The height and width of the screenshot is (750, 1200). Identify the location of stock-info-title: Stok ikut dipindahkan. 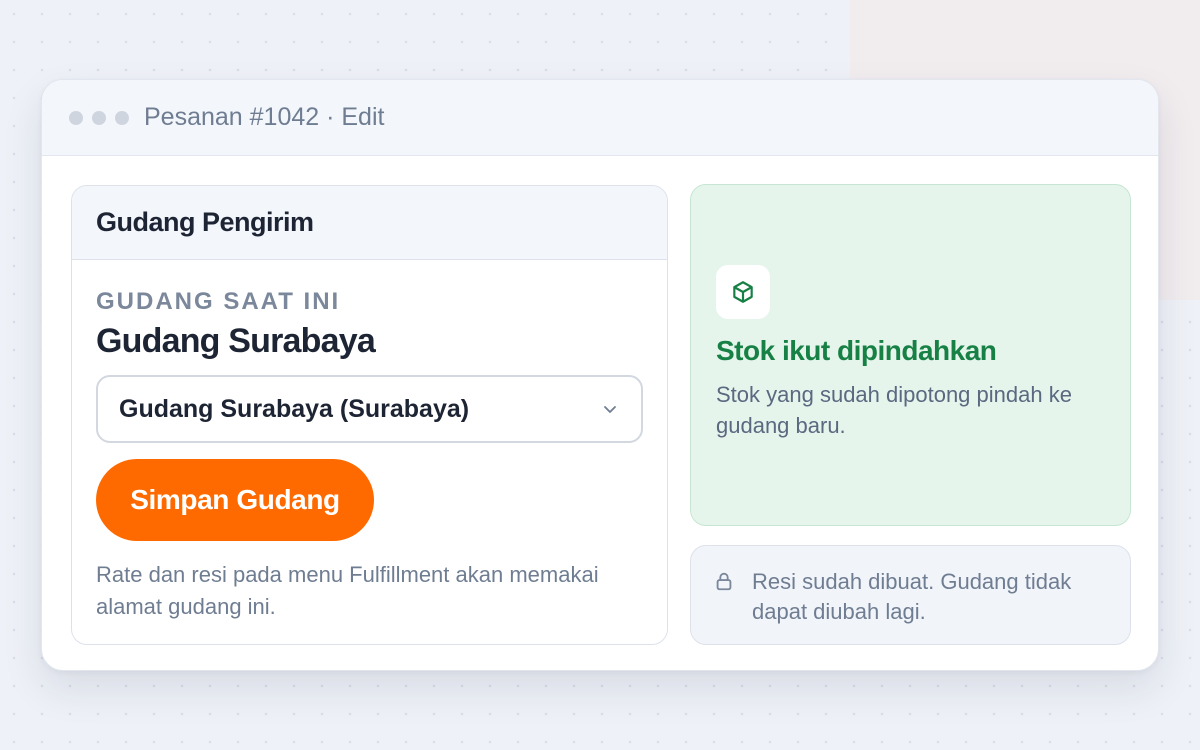
(856, 350).